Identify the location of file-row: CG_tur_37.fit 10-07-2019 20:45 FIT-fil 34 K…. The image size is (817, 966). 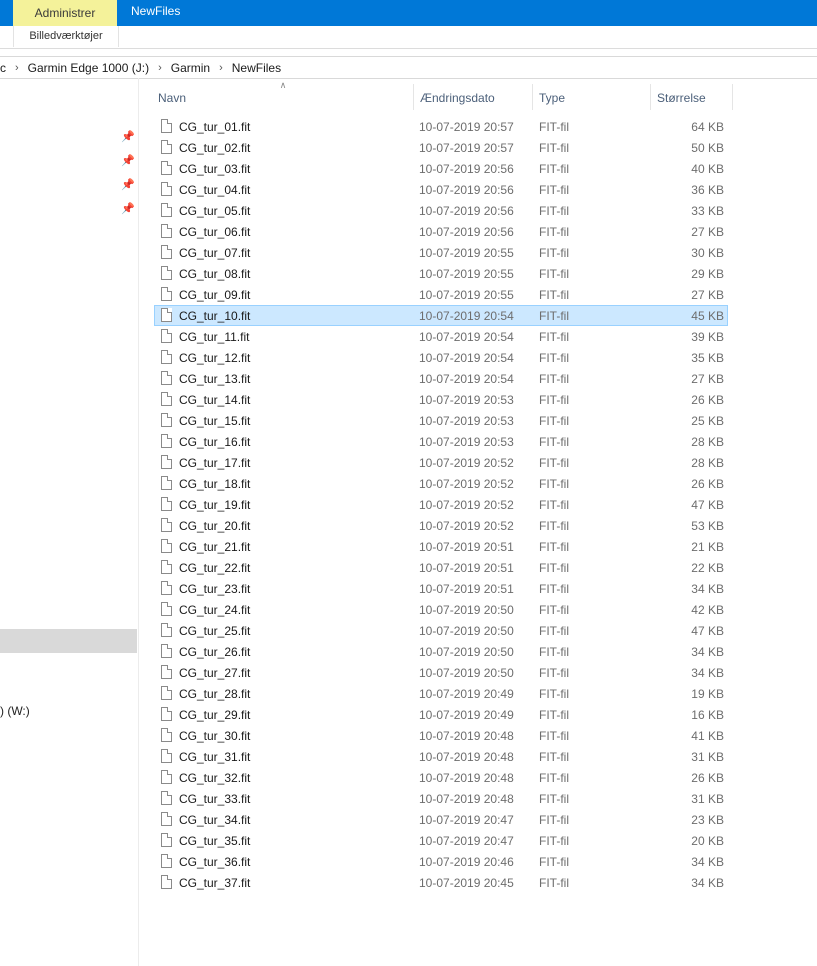
(441, 882).